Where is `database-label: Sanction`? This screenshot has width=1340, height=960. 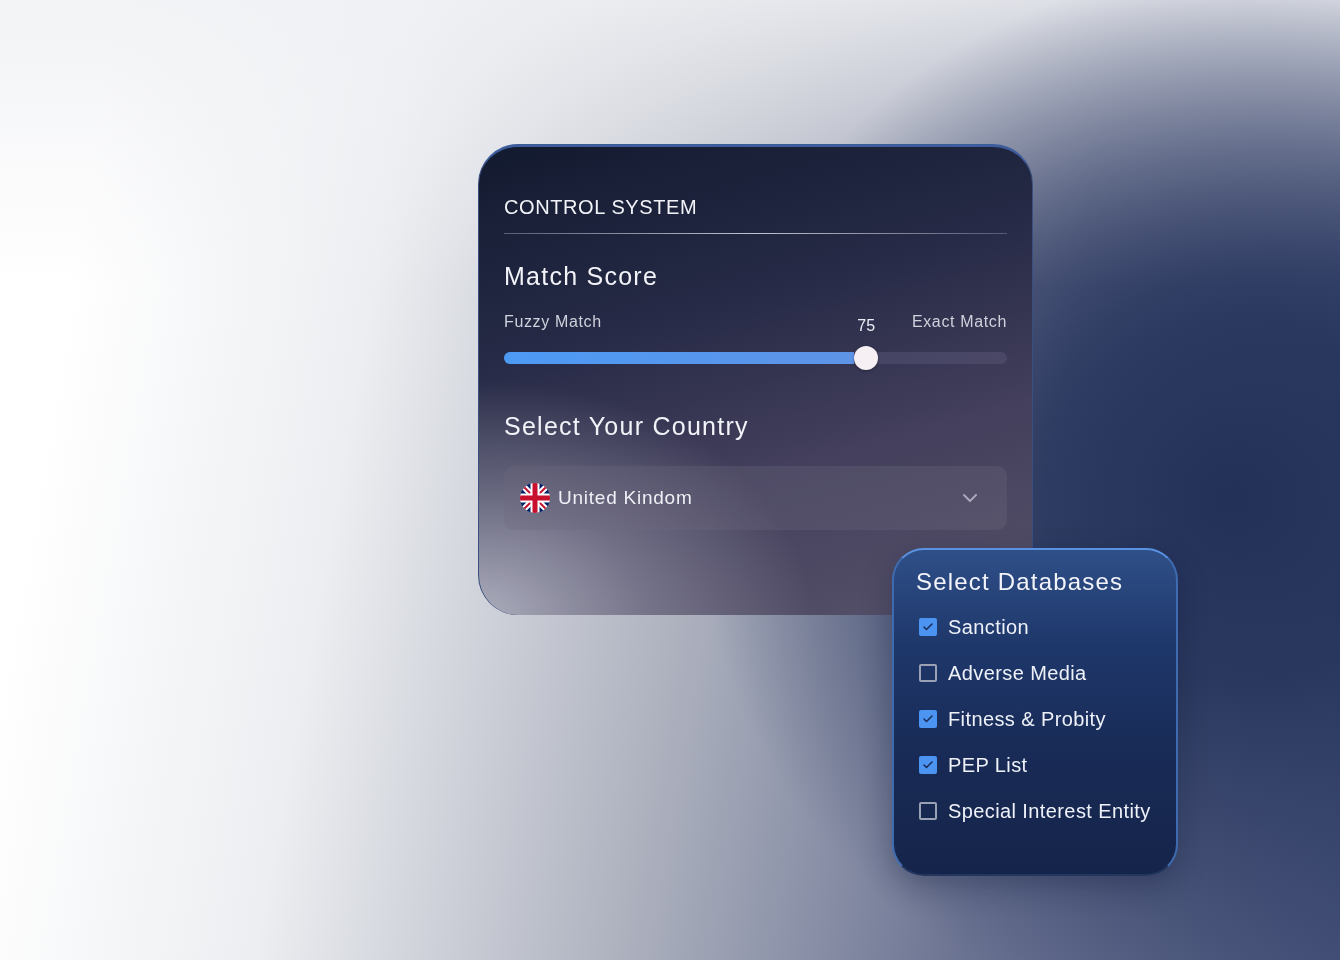
database-label: Sanction is located at coordinates (989, 627).